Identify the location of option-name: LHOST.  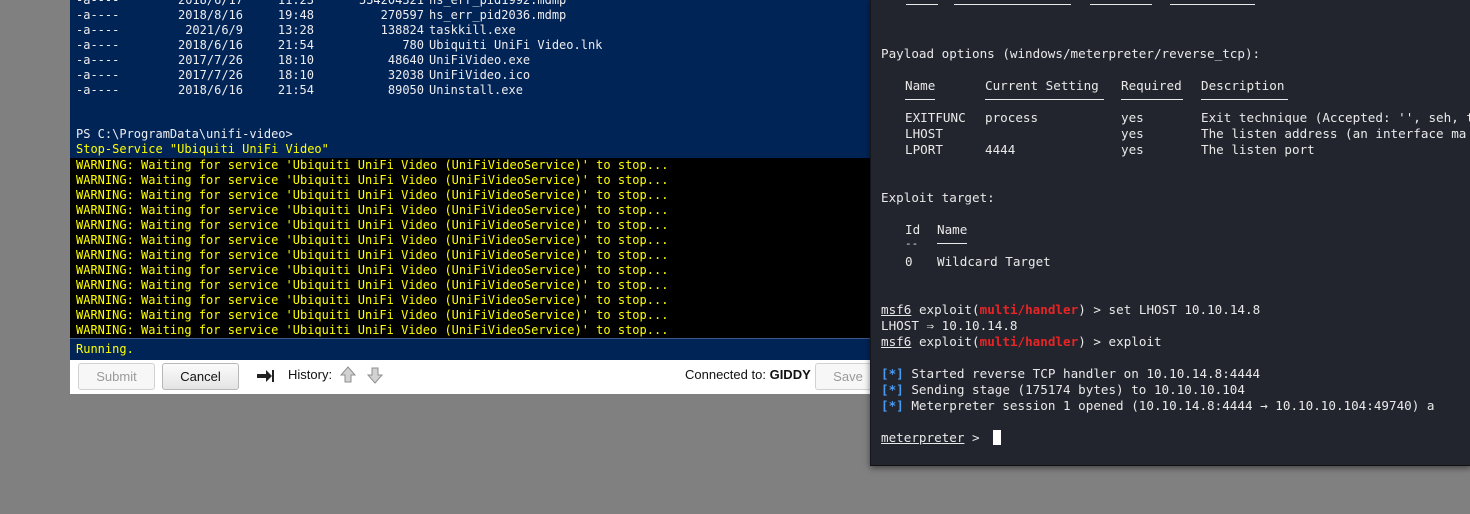
(924, 133).